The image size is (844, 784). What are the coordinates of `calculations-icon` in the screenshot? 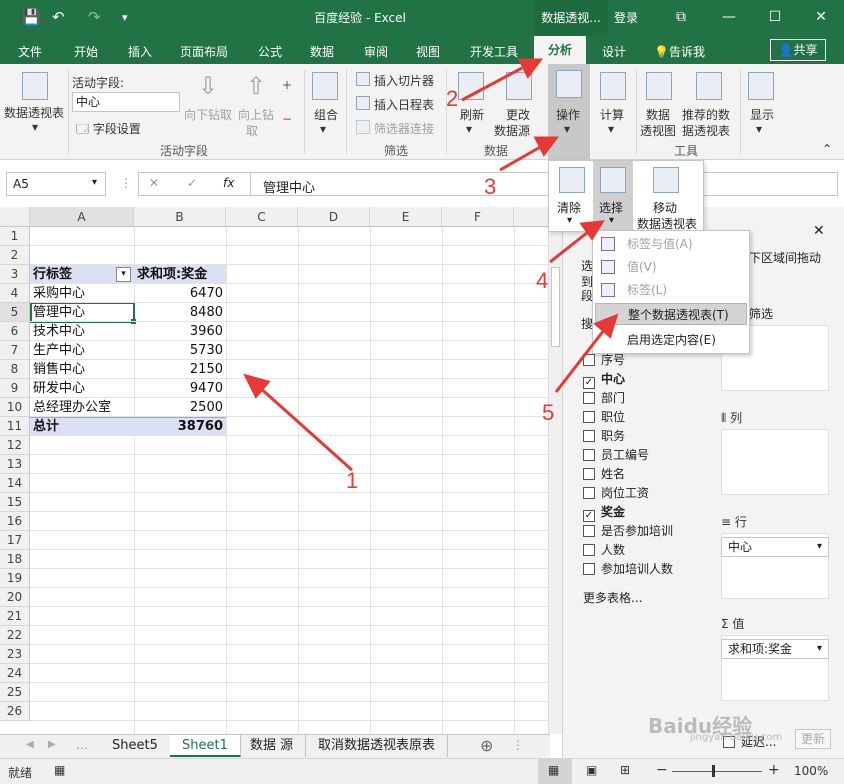 It's located at (613, 86).